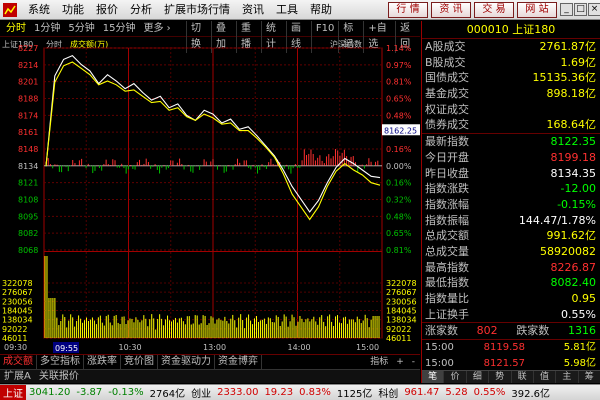 This screenshot has width=600, height=400. Describe the element at coordinates (487, 331) in the screenshot. I see `up-count-value: 802` at that location.